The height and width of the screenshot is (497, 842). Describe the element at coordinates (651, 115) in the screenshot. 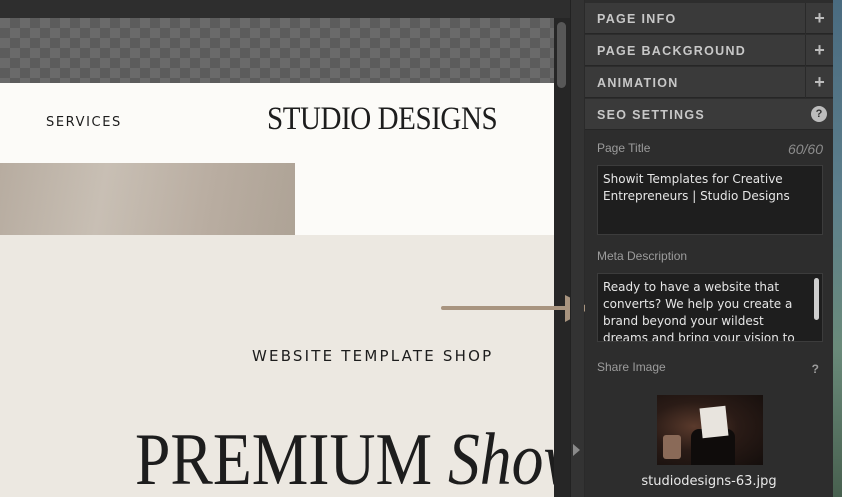

I see `section-label: SEO SETTINGS` at that location.